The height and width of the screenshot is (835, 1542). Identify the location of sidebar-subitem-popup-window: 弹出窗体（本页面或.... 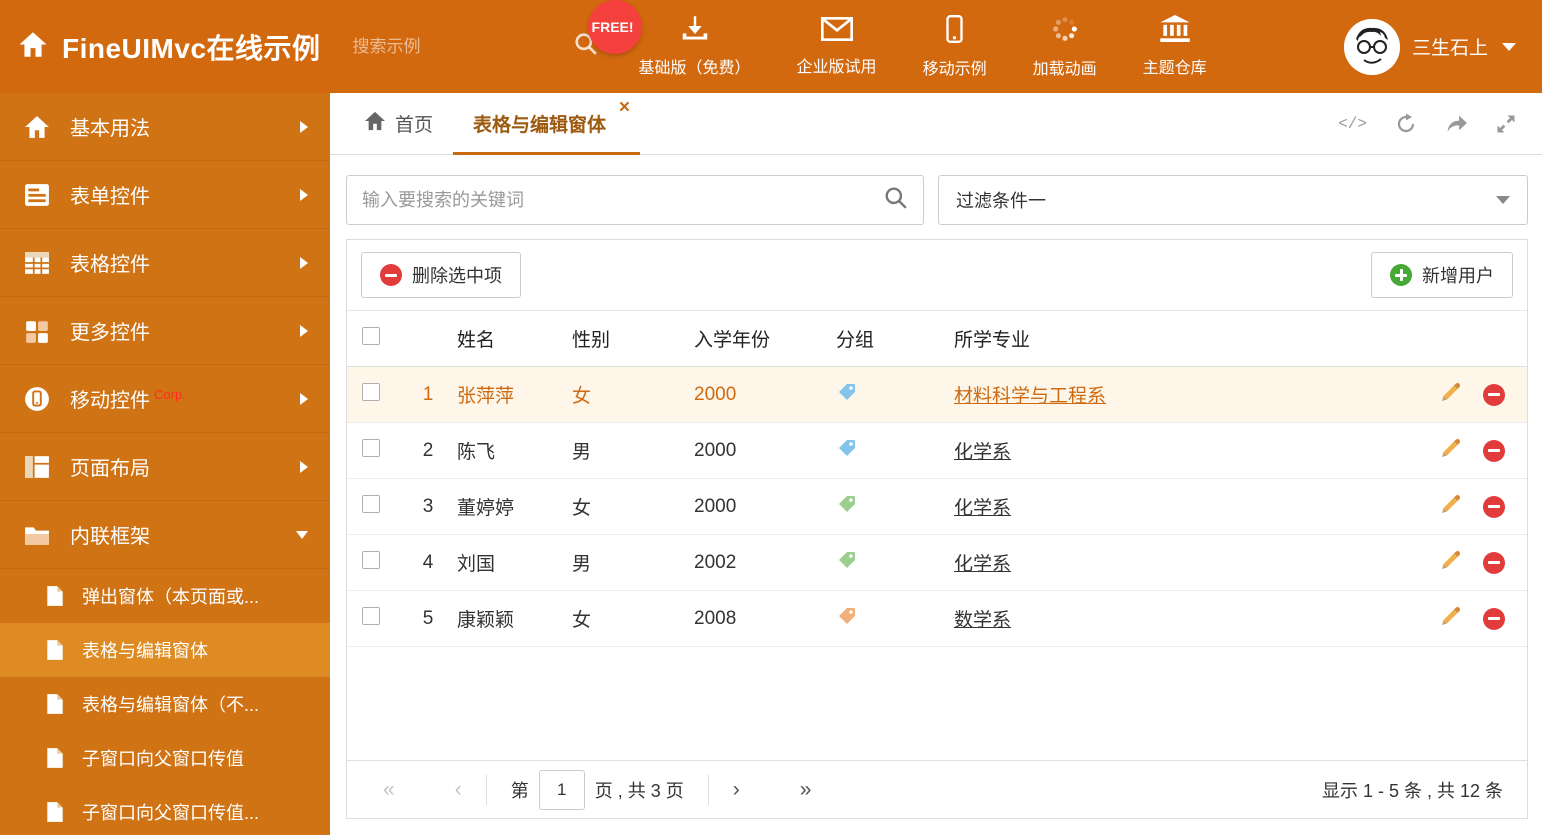
(165, 596).